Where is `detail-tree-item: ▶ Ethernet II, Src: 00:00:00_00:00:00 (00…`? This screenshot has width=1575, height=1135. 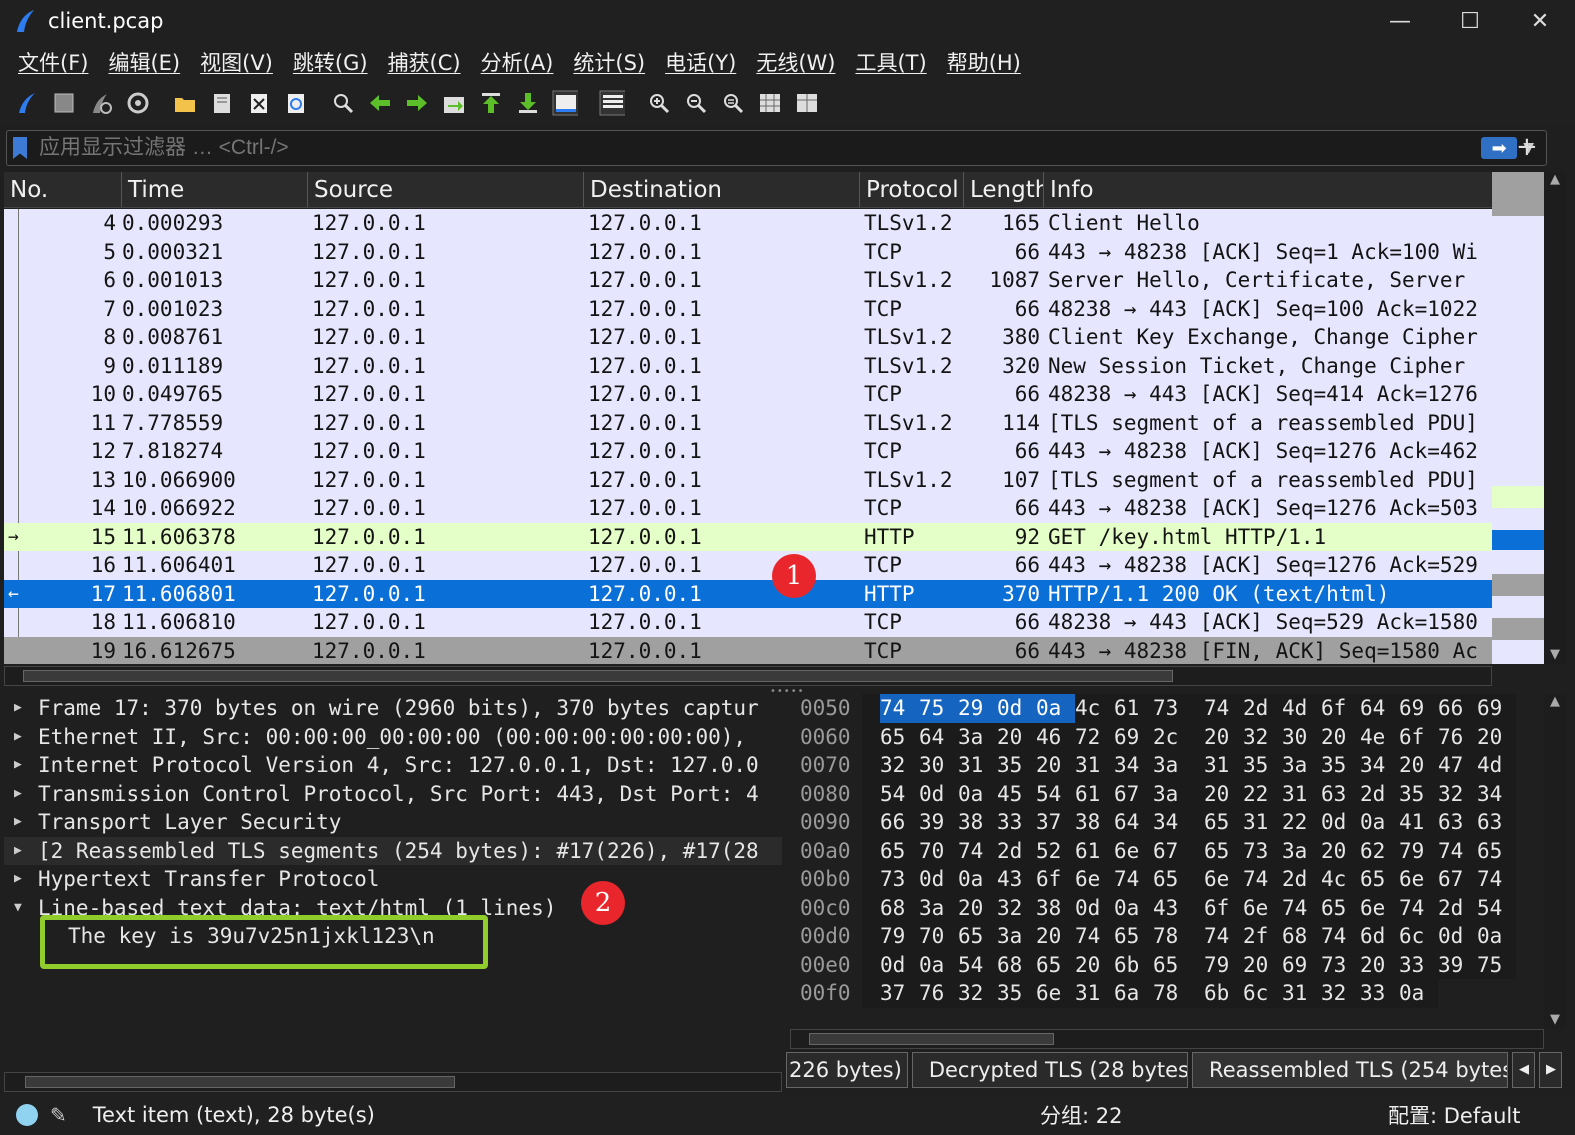 detail-tree-item: ▶ Ethernet II, Src: 00:00:00_00:00:00 (00… is located at coordinates (393, 737).